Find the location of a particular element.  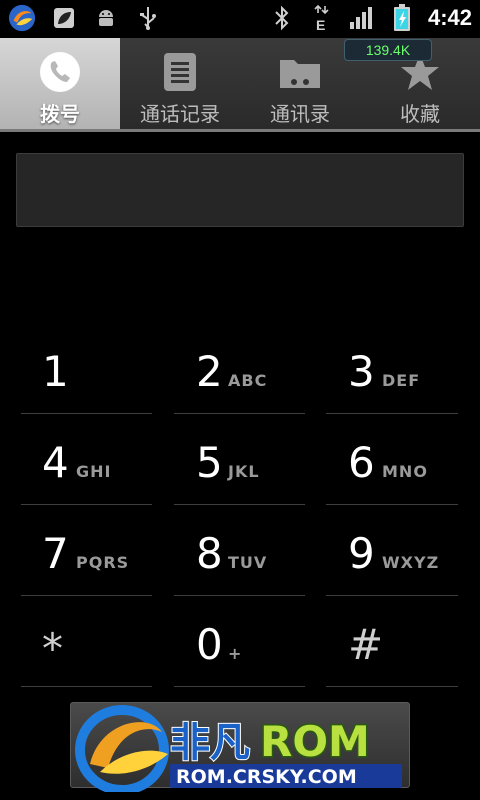

dial-key-5: 5 JKL is located at coordinates (240, 459).